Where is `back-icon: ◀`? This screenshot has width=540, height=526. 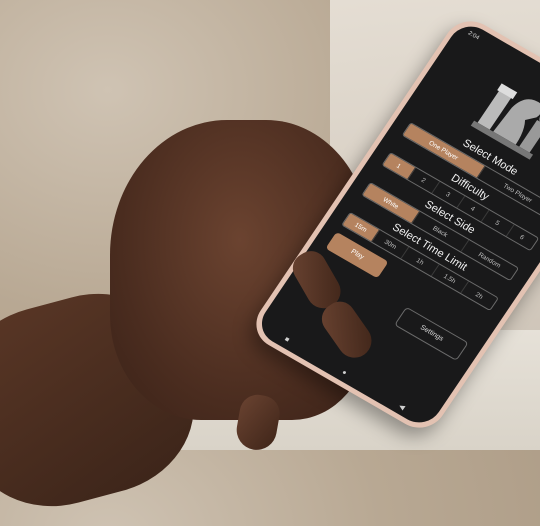
back-icon: ◀ is located at coordinates (401, 407).